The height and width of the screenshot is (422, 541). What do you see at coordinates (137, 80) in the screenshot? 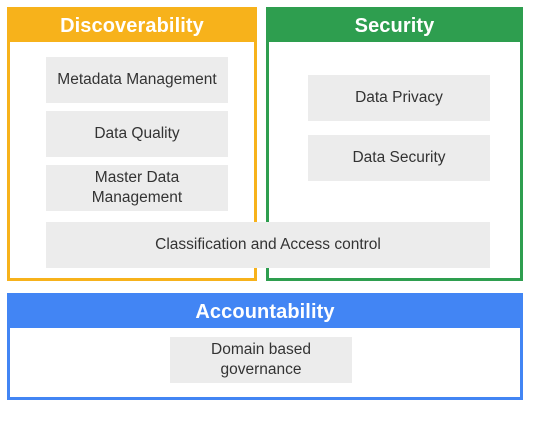
I see `metadata-management-box: Metadata Management` at bounding box center [137, 80].